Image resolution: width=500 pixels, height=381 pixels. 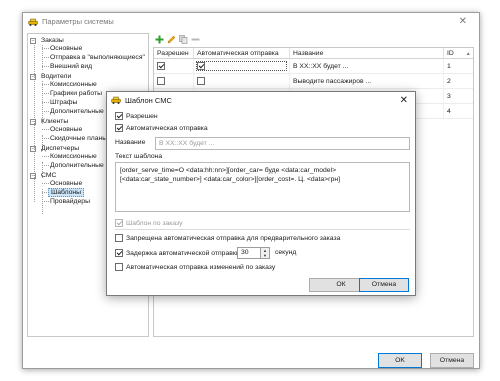 What do you see at coordinates (449, 66) in the screenshot?
I see `template-id-cell: 1` at bounding box center [449, 66].